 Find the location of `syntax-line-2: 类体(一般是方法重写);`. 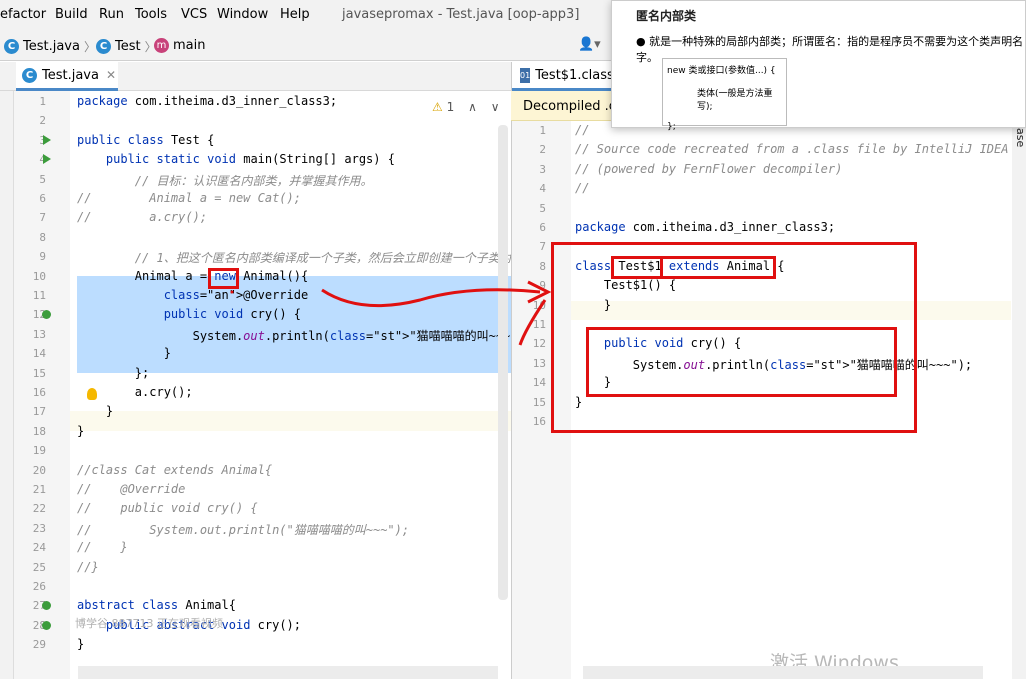

syntax-line-2: 类体(一般是方法重写); is located at coordinates (735, 100).